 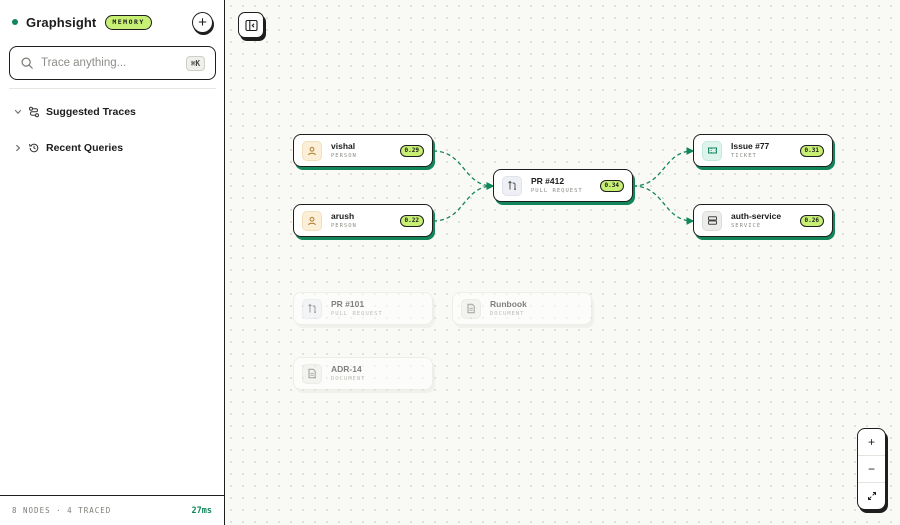 What do you see at coordinates (18, 111) in the screenshot?
I see `chevron-down-icon` at bounding box center [18, 111].